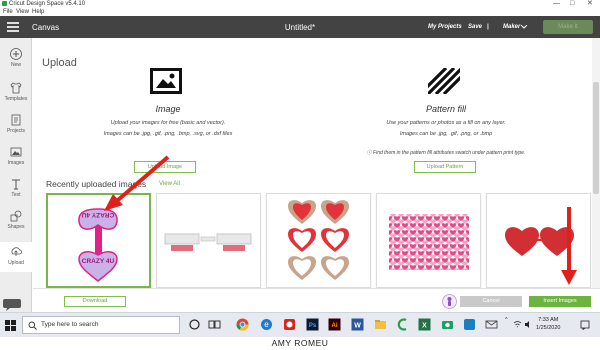 The image size is (600, 350). What do you see at coordinates (16, 263) in the screenshot?
I see `sidebar-item-label: Upload` at bounding box center [16, 263].